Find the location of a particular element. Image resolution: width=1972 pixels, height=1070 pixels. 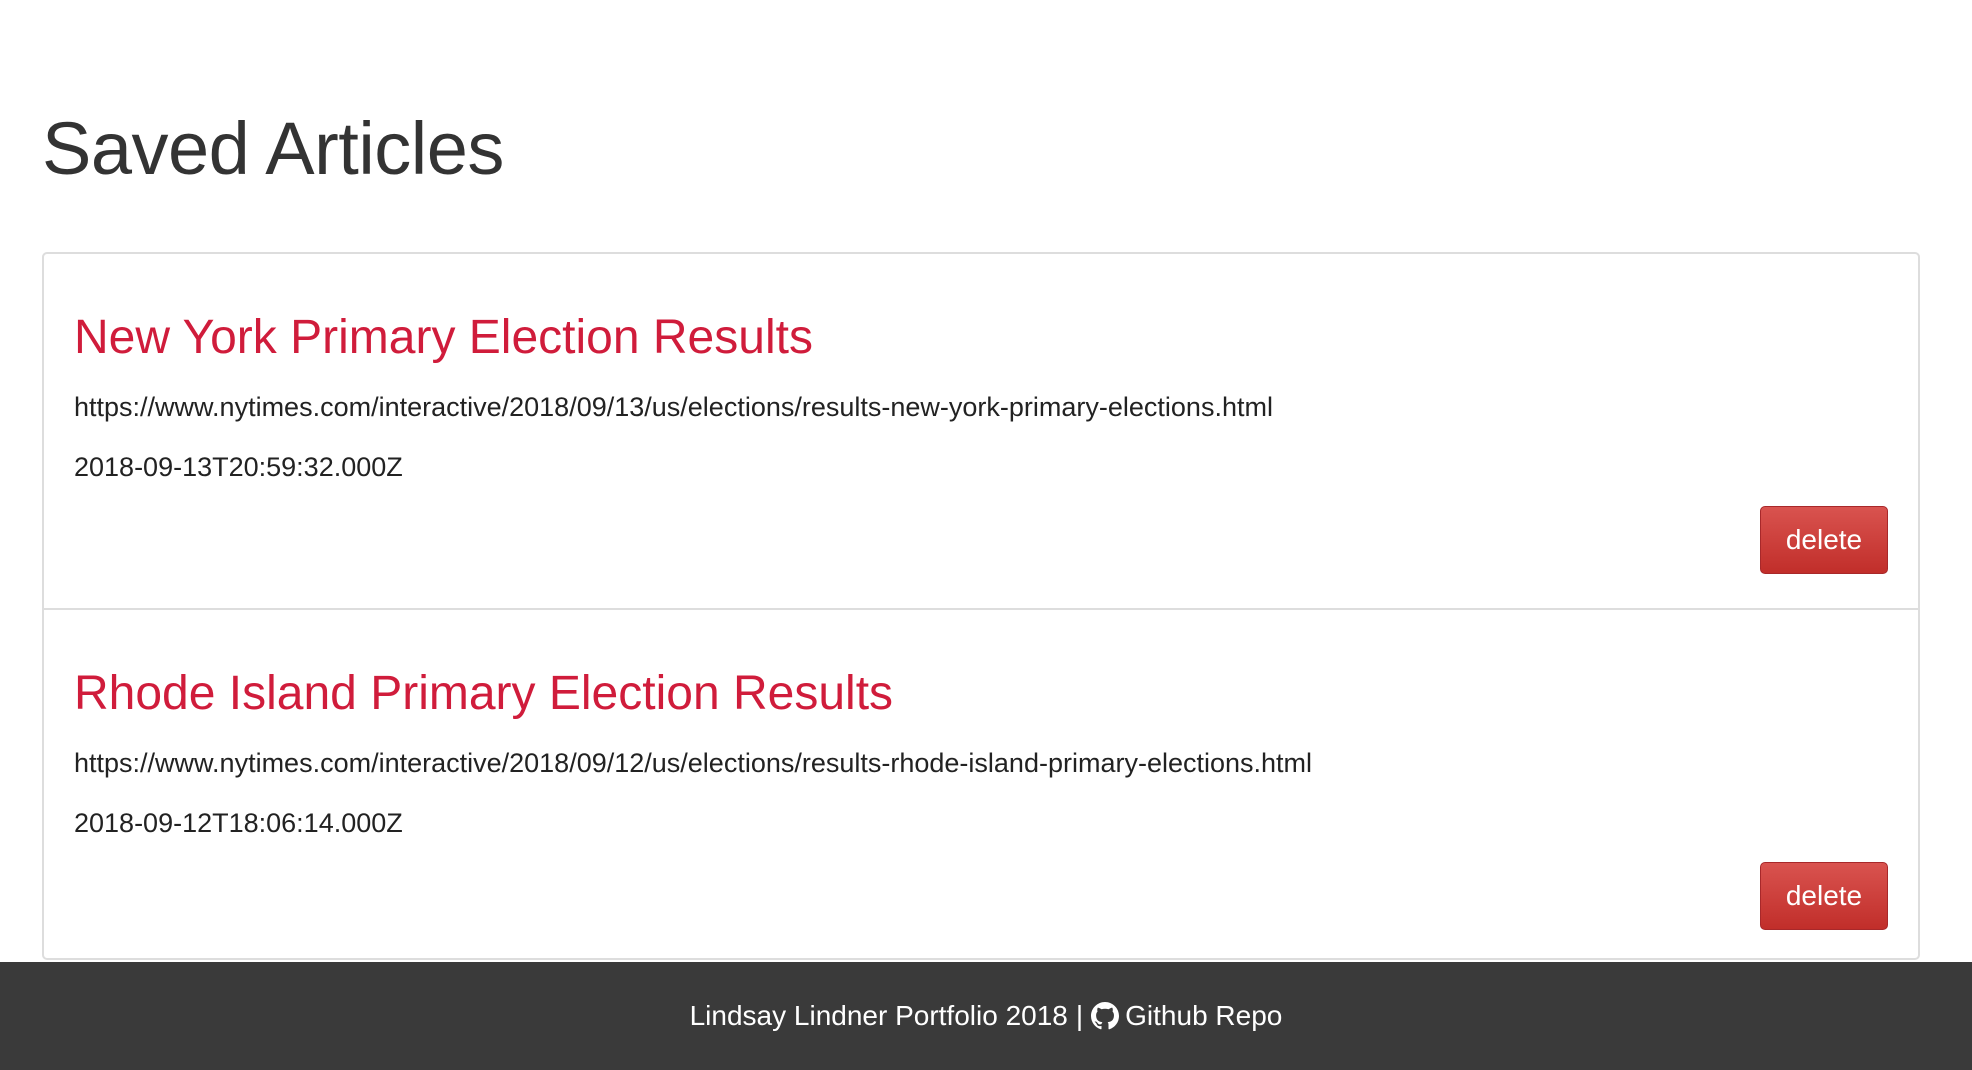

article-title: New York Primary Election Results is located at coordinates (443, 338).